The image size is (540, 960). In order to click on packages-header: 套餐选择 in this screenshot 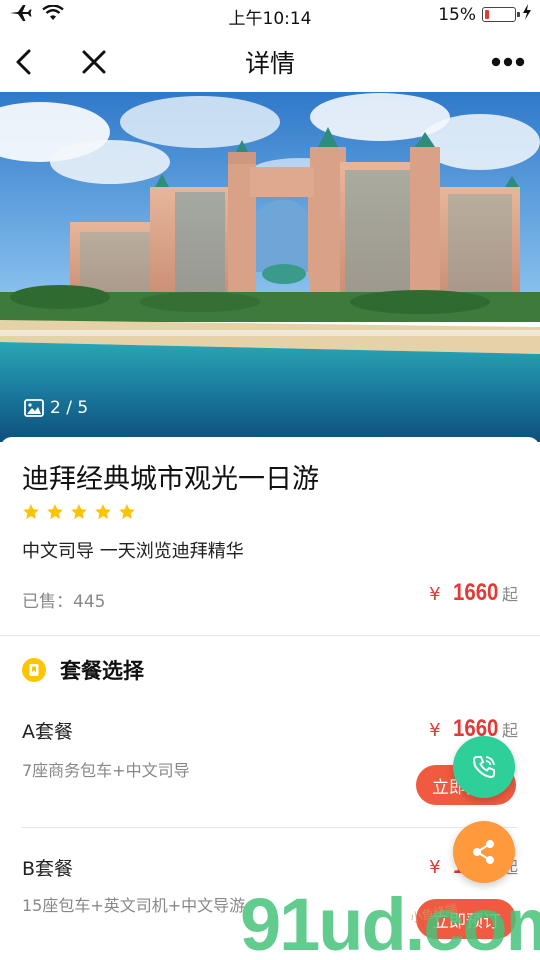, I will do `click(83, 670)`.